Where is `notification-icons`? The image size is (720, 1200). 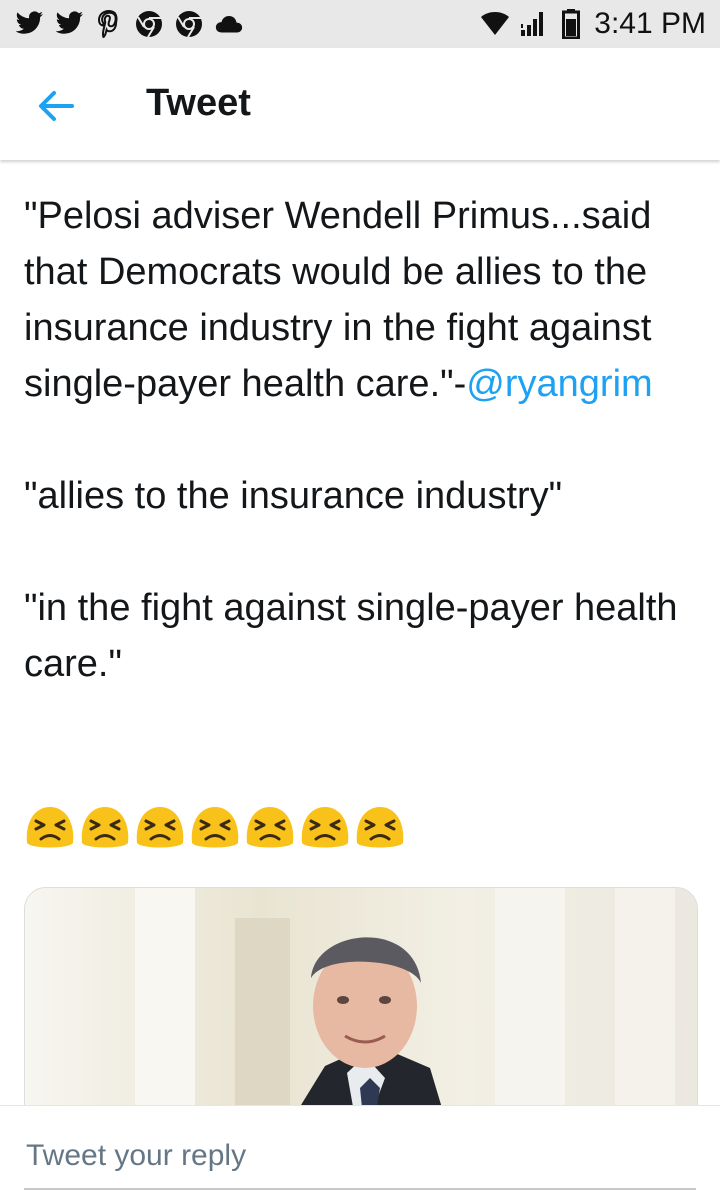 notification-icons is located at coordinates (122, 24).